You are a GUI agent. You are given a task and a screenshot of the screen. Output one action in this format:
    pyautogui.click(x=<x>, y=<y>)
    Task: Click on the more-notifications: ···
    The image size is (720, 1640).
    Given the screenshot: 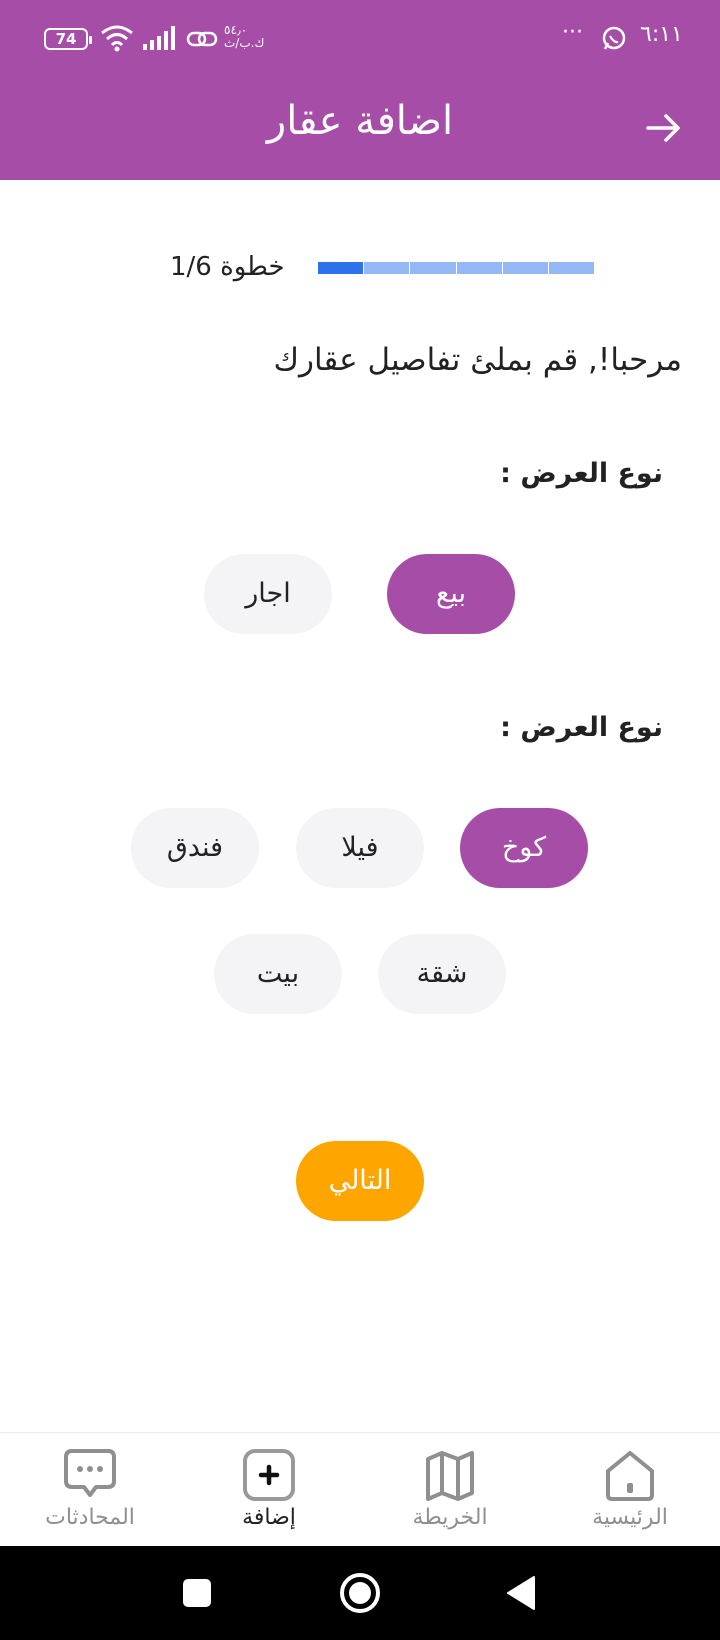 What is the action you would take?
    pyautogui.click(x=572, y=32)
    